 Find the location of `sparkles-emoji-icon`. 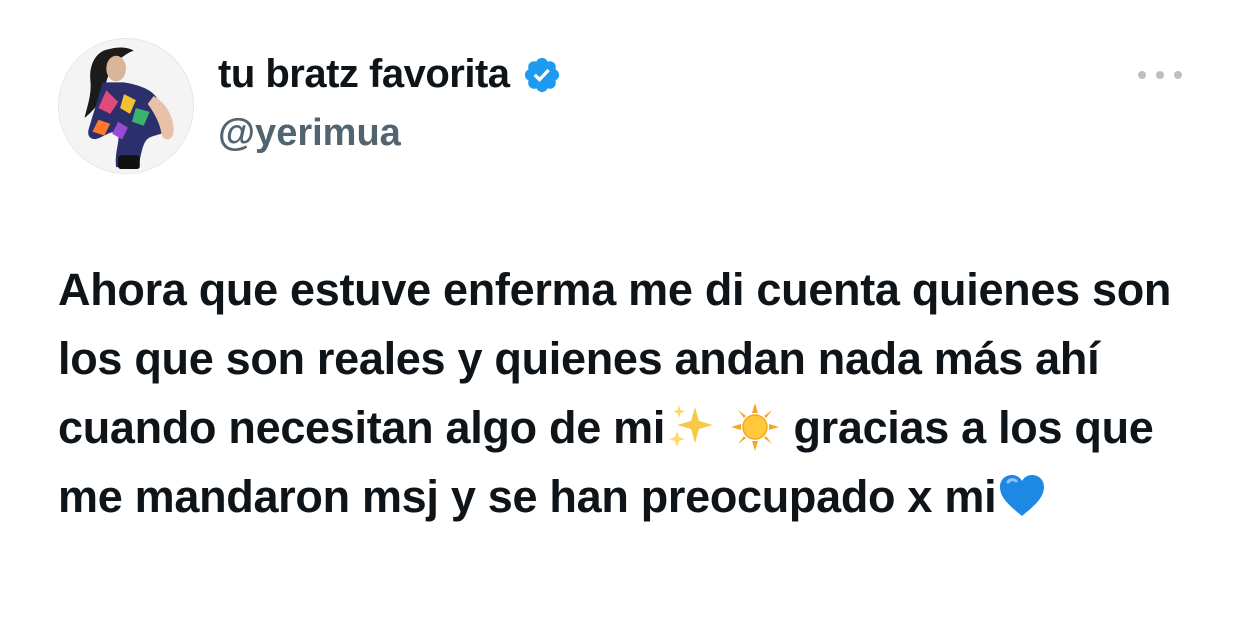

sparkles-emoji-icon is located at coordinates (691, 427).